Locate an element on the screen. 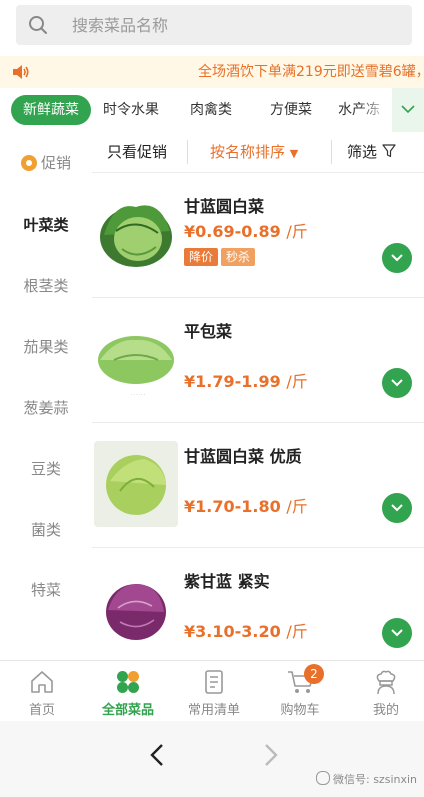 Image resolution: width=424 pixels, height=797 pixels. nav-common-list: 常用清单 is located at coordinates (214, 691).